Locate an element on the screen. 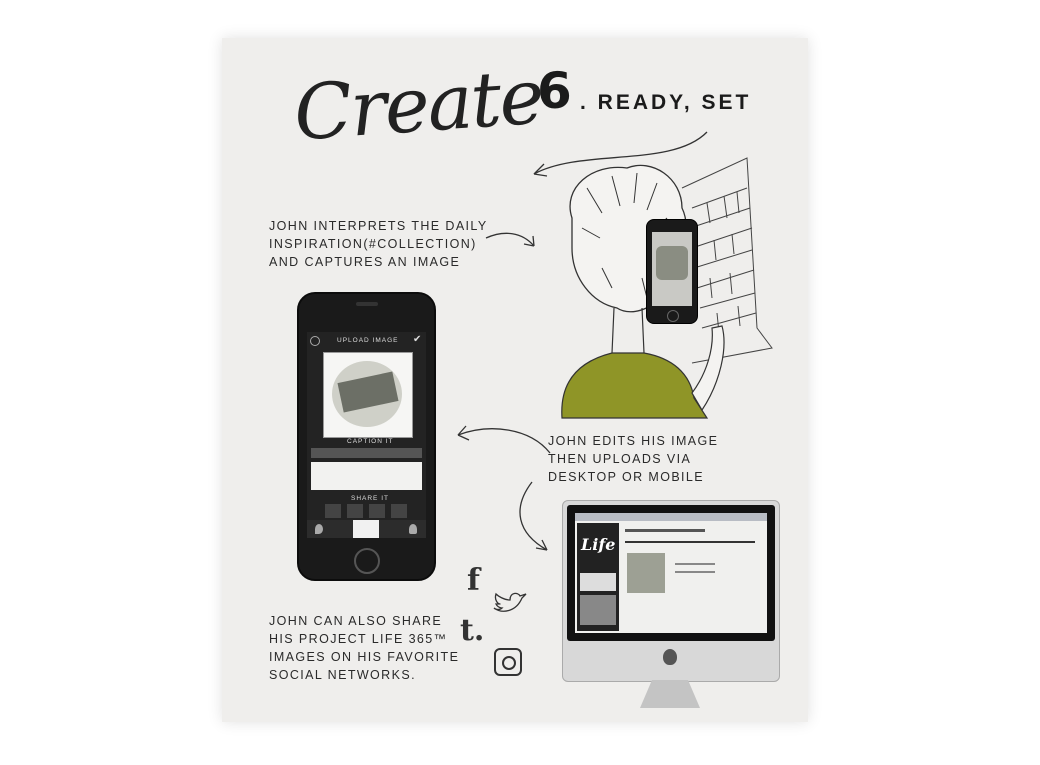 The image size is (1040, 765). phone-screen: UPLOAD IMAGE ✔ CAPTION IT SHARE IT is located at coordinates (366, 435).